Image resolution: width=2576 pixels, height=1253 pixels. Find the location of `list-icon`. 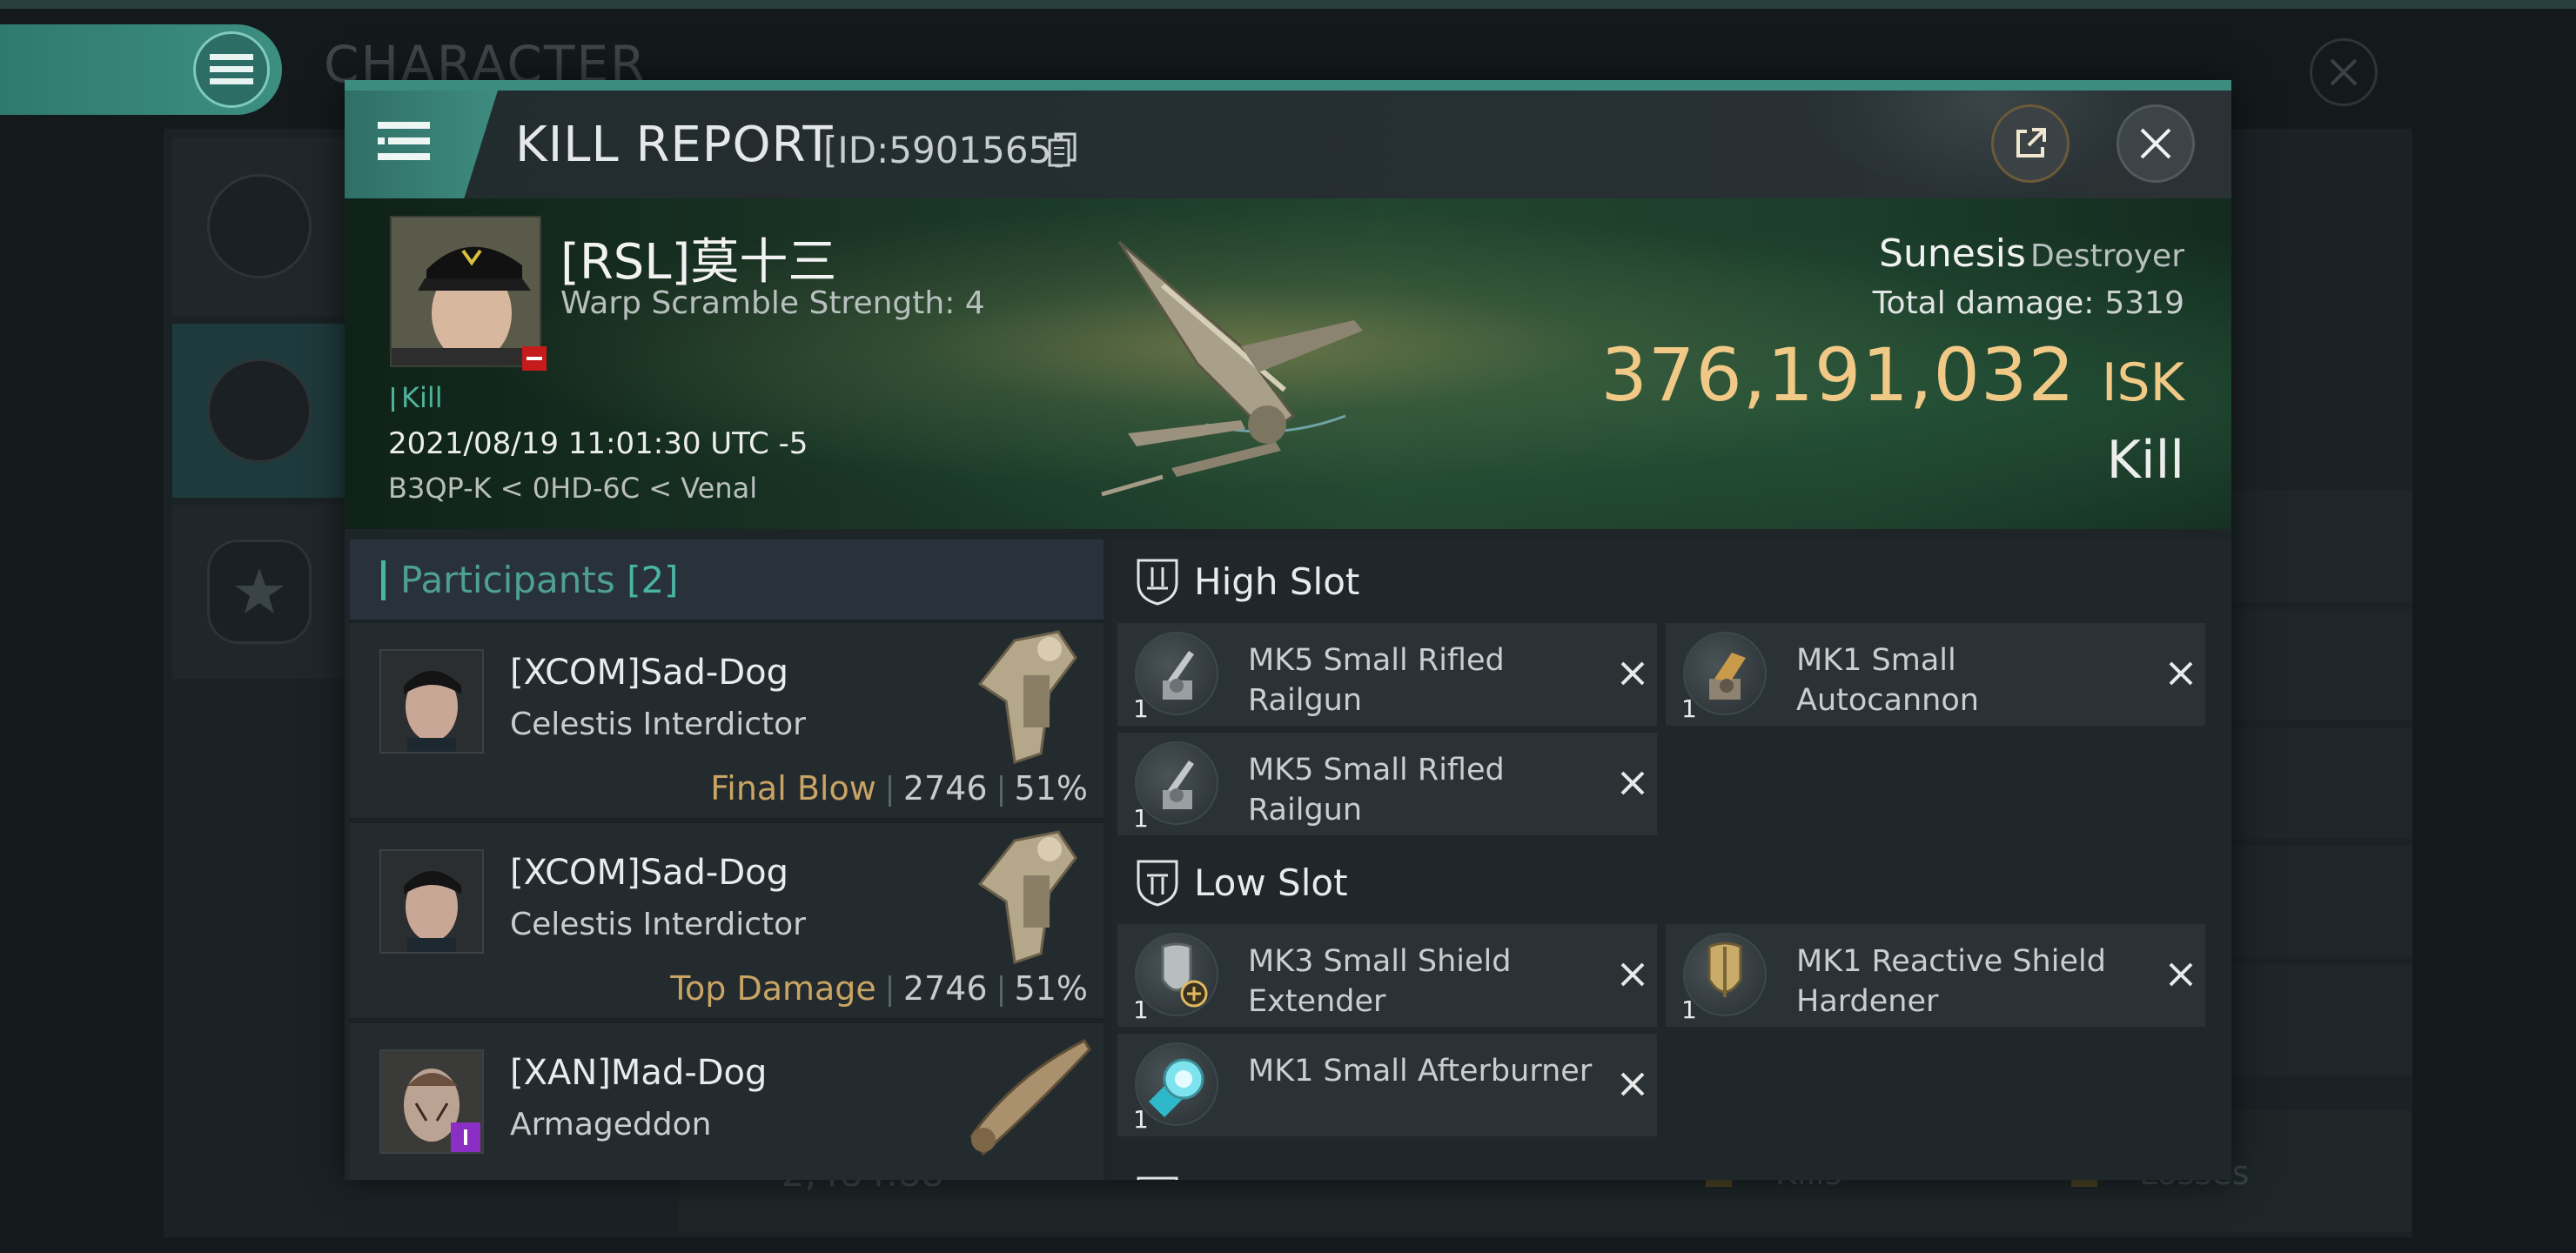

list-icon is located at coordinates (260, 226).